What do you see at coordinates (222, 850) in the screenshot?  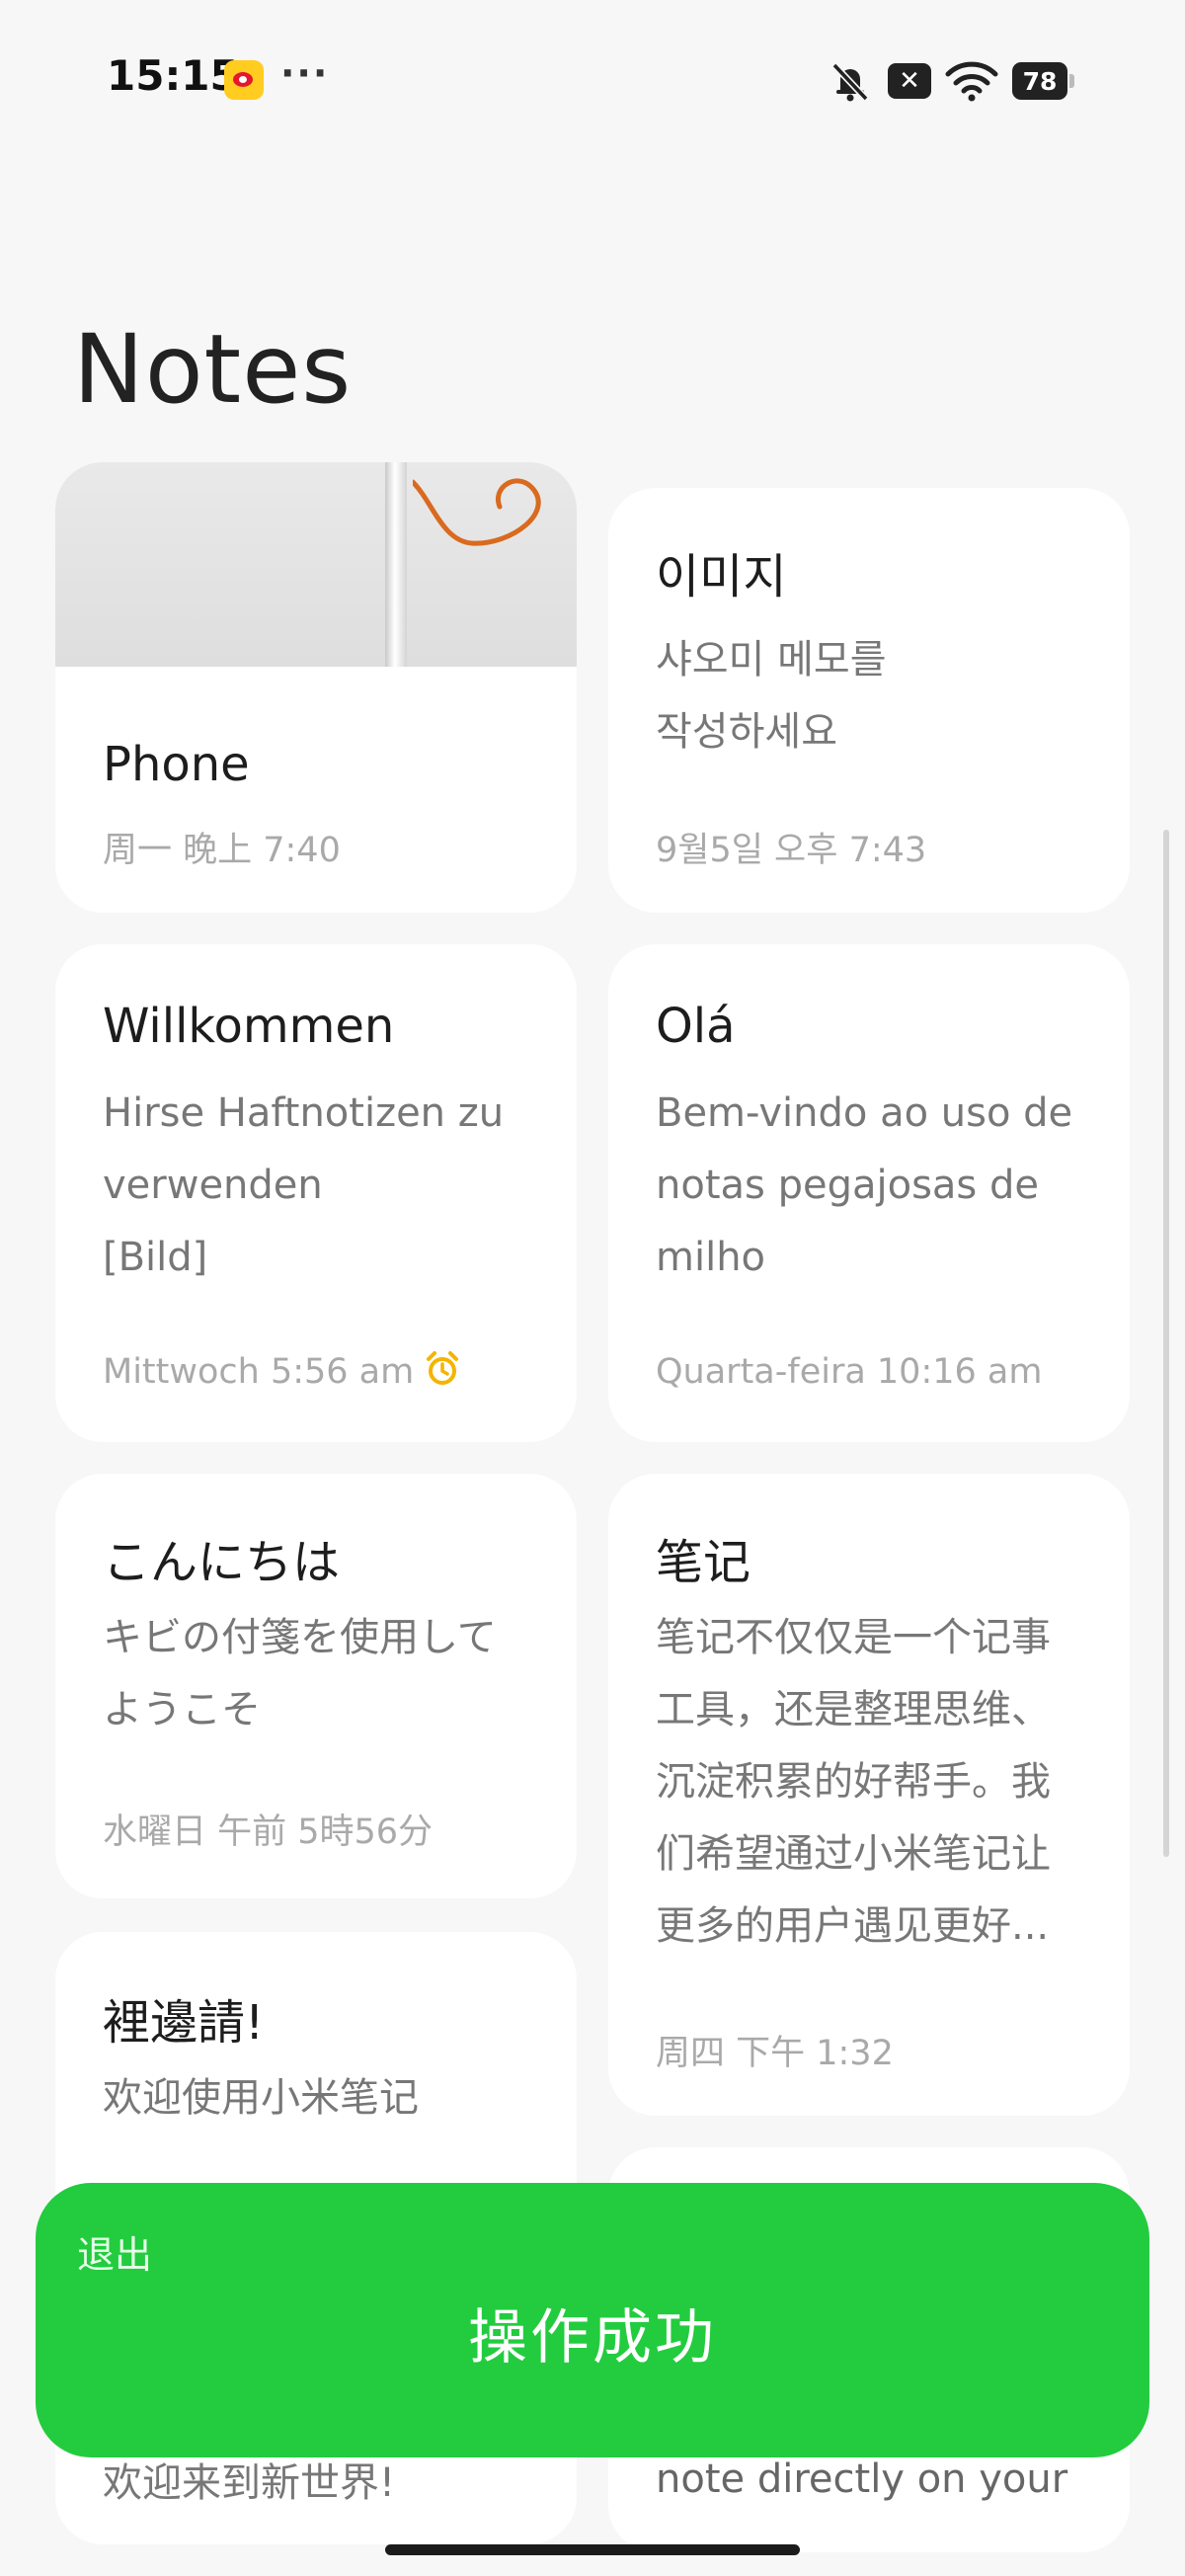 I see `note-date: 周一 晚上 7:40` at bounding box center [222, 850].